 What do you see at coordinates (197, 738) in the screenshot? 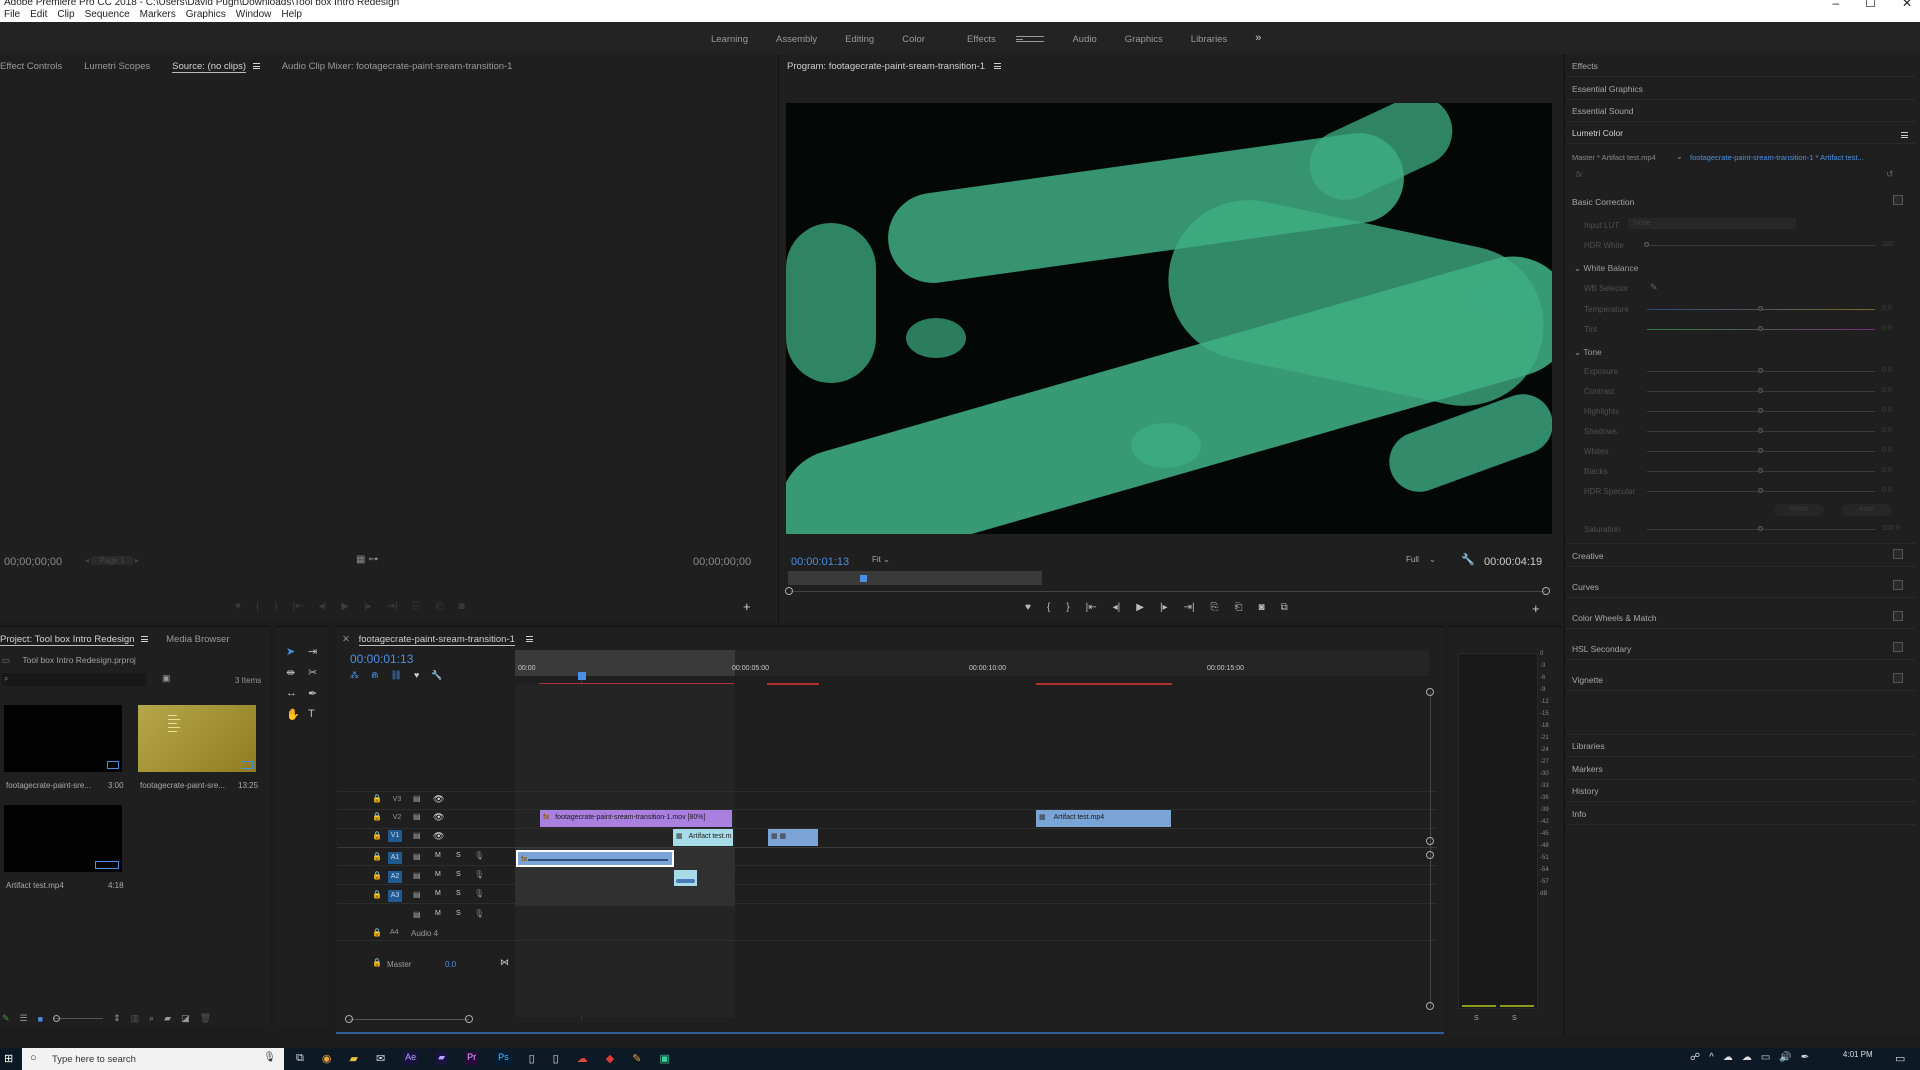
I see `project-thumbnail: ▬▬▬ ▬▬▬▬ ▬▬▬ ▬▬▬▬ ▬▬▬` at bounding box center [197, 738].